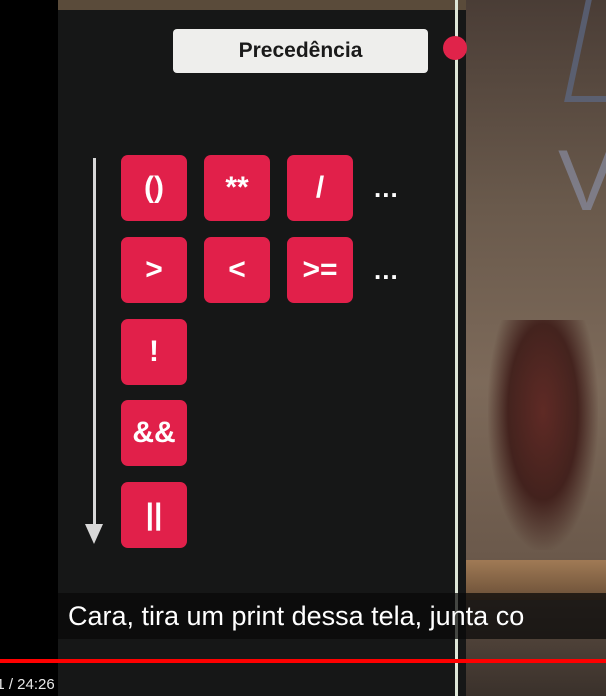  What do you see at coordinates (29, 348) in the screenshot?
I see `video-left-margin` at bounding box center [29, 348].